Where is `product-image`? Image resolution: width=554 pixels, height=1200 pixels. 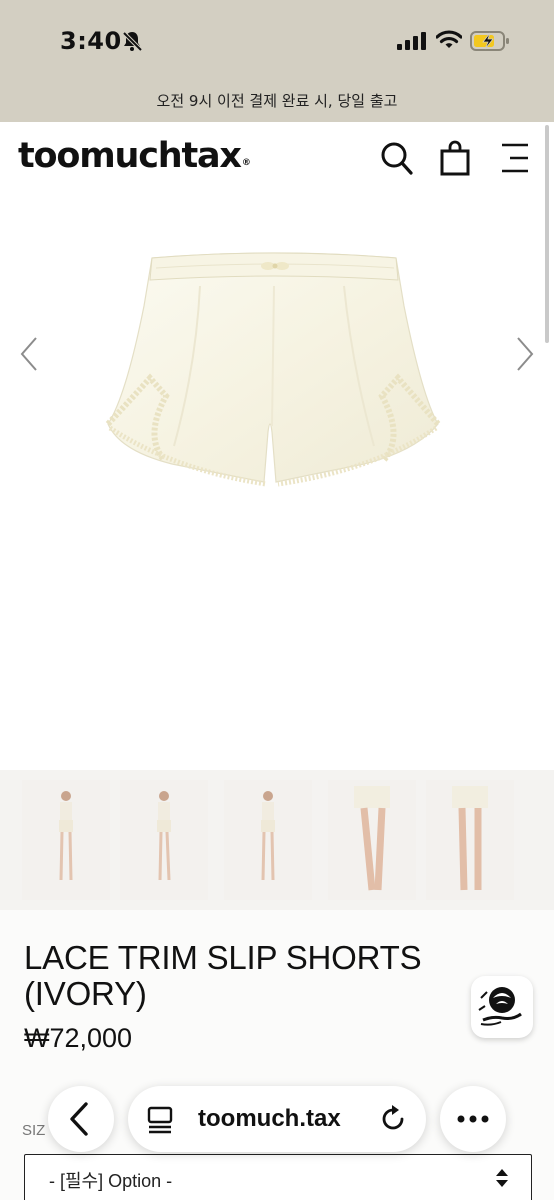
product-image is located at coordinates (273, 369).